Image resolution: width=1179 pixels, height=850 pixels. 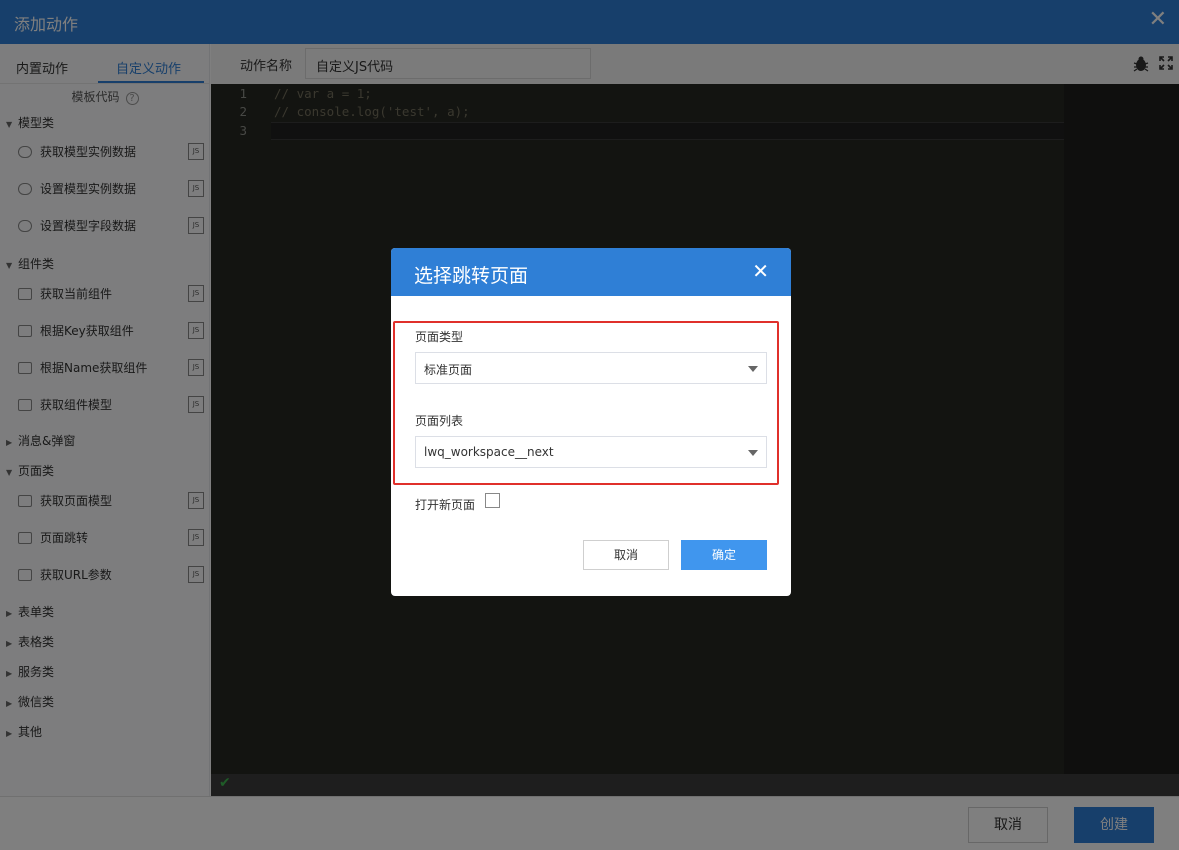 What do you see at coordinates (492, 500) in the screenshot?
I see `open-new-page-checkbox` at bounding box center [492, 500].